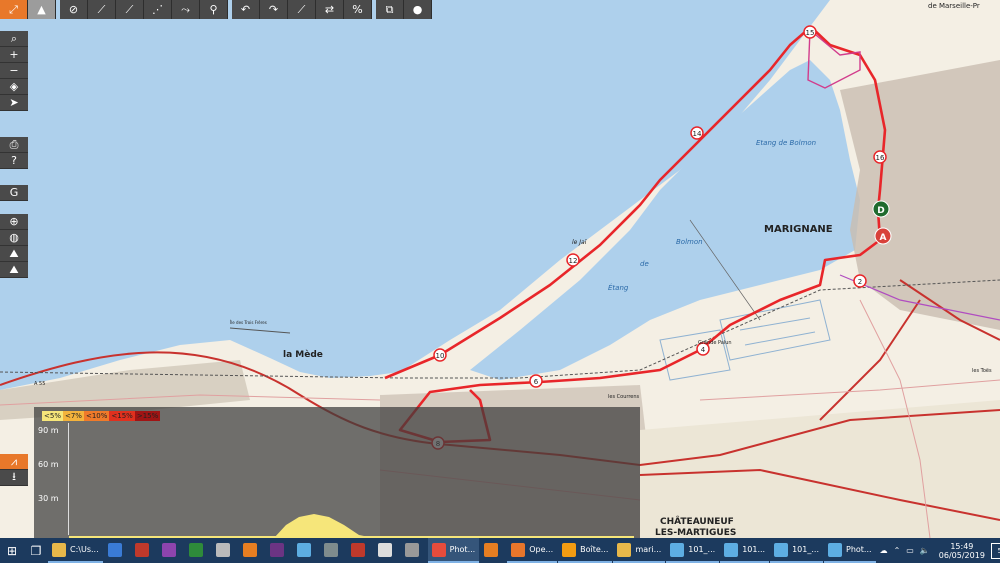 This screenshot has height=563, width=1000. I want to click on acrobat-app-icon, so click(357, 549).